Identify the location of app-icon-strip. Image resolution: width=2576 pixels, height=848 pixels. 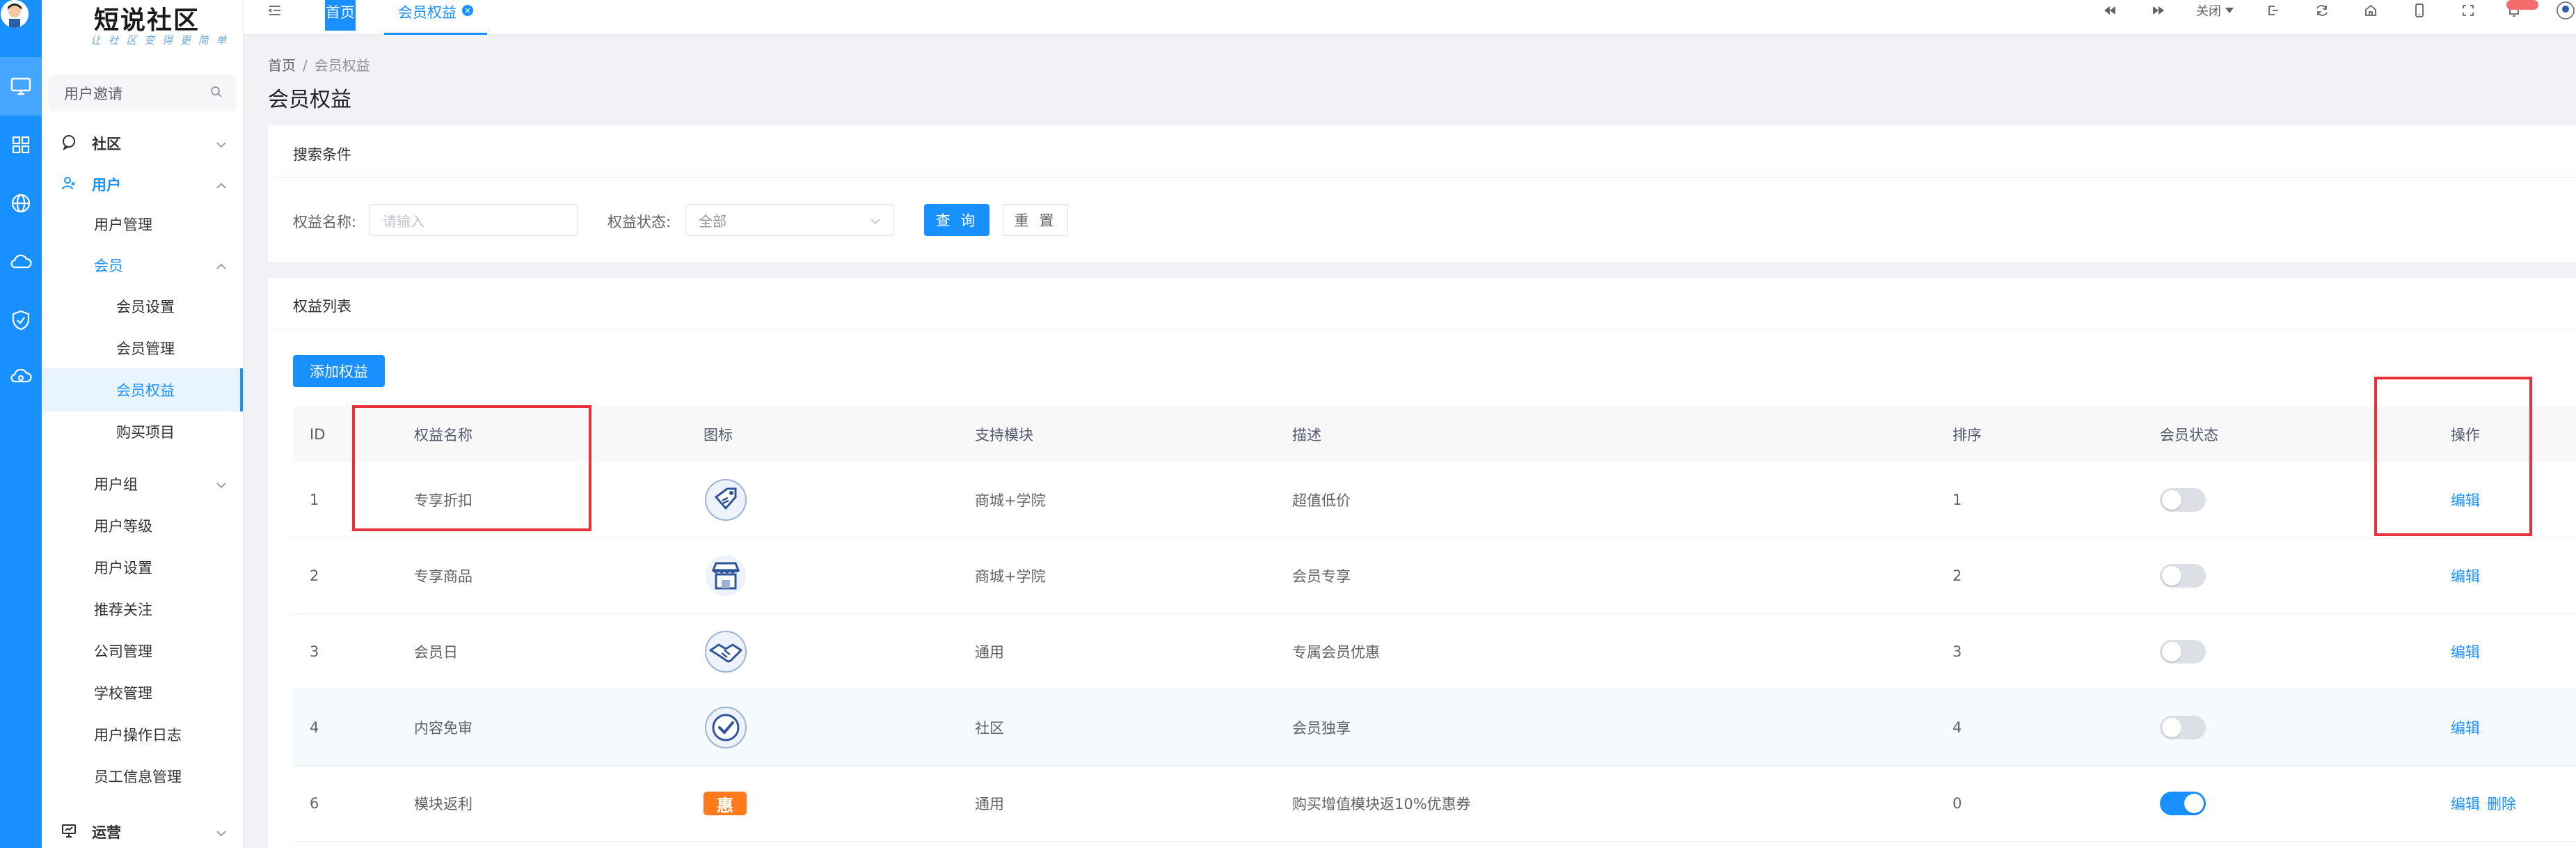
(21, 424).